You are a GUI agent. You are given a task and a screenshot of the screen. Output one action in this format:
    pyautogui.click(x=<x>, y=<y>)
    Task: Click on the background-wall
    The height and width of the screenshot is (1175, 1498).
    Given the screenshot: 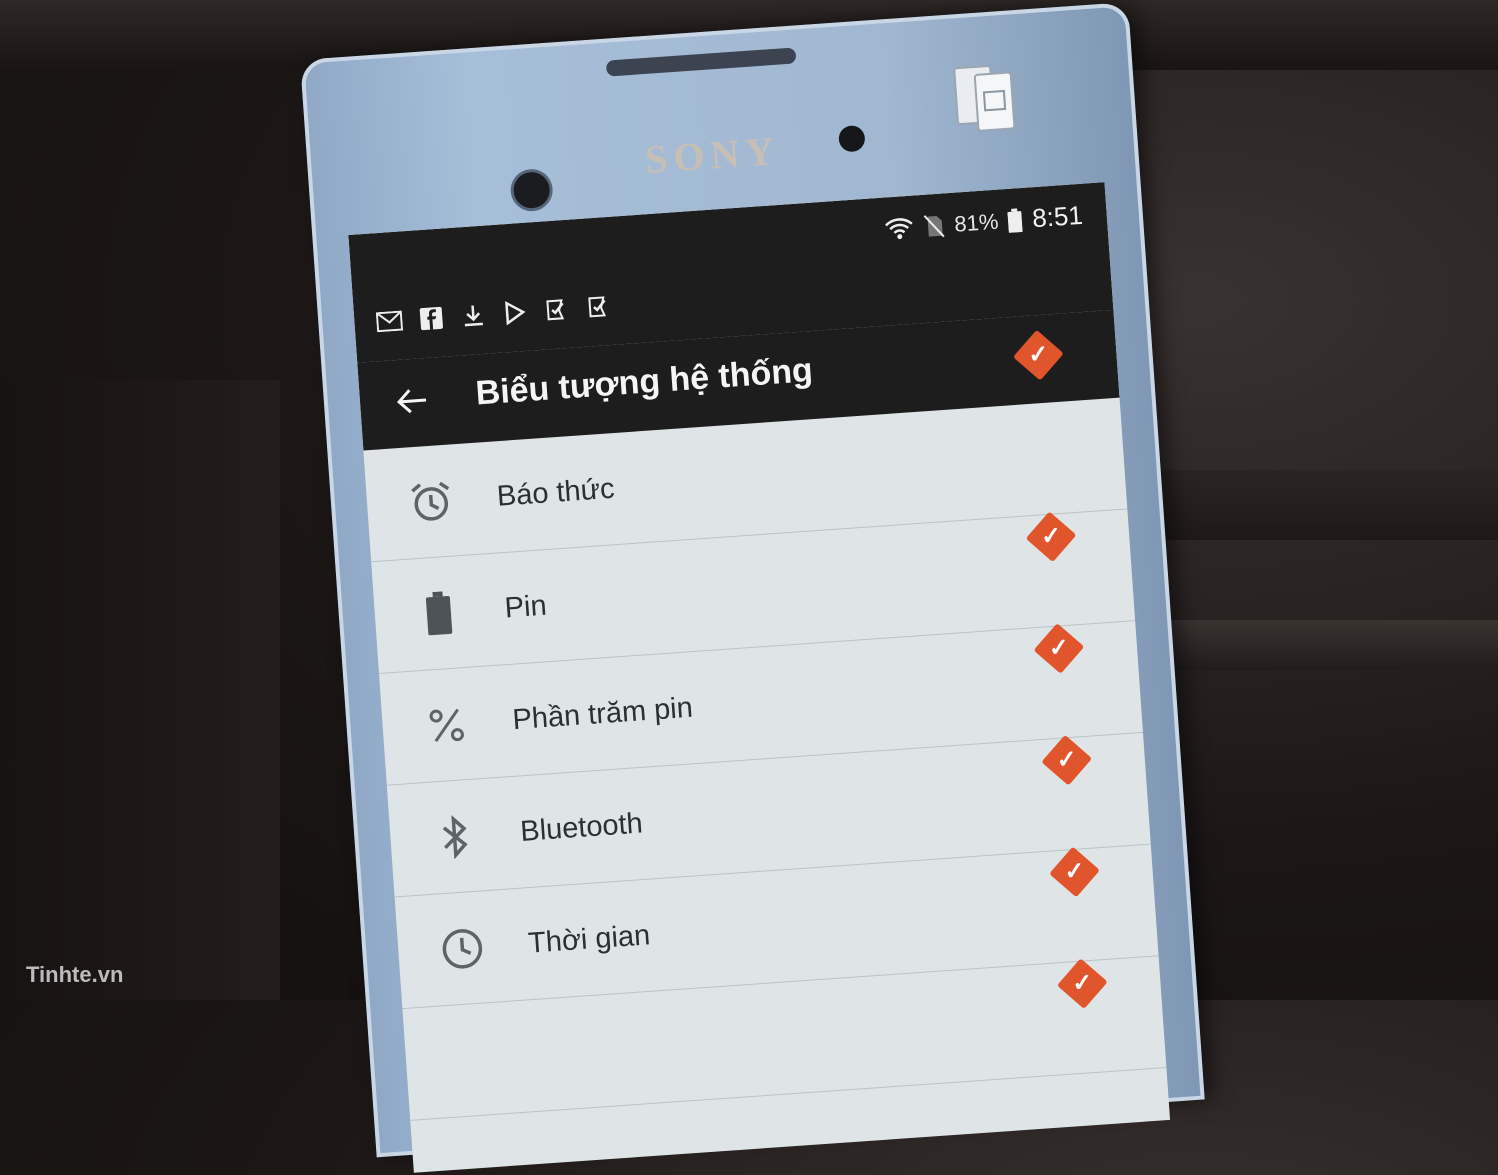 What is the action you would take?
    pyautogui.click(x=140, y=690)
    